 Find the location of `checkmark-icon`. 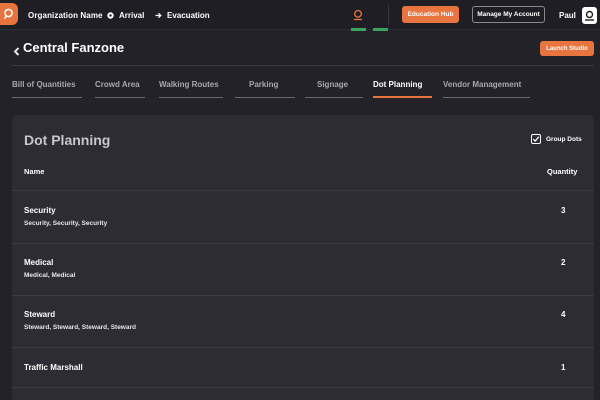

checkmark-icon is located at coordinates (536, 139).